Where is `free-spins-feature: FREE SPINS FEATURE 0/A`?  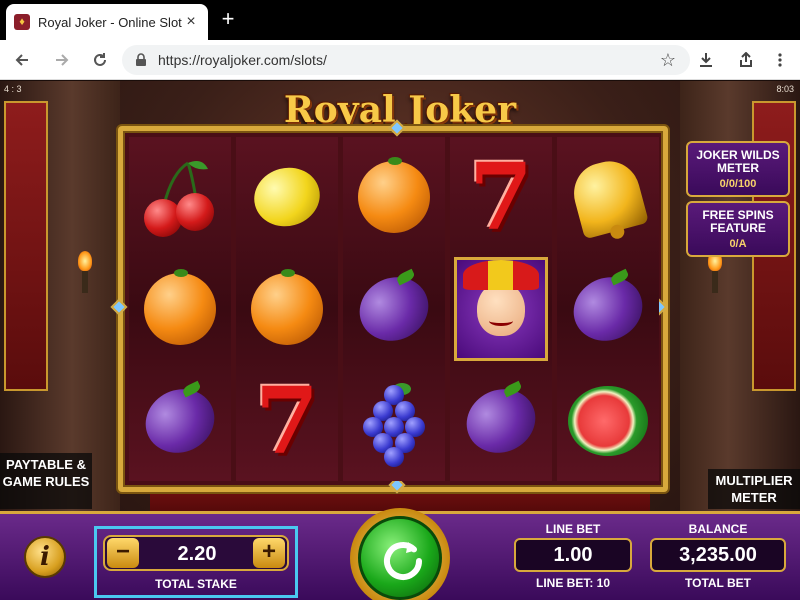 free-spins-feature: FREE SPINS FEATURE 0/A is located at coordinates (738, 229).